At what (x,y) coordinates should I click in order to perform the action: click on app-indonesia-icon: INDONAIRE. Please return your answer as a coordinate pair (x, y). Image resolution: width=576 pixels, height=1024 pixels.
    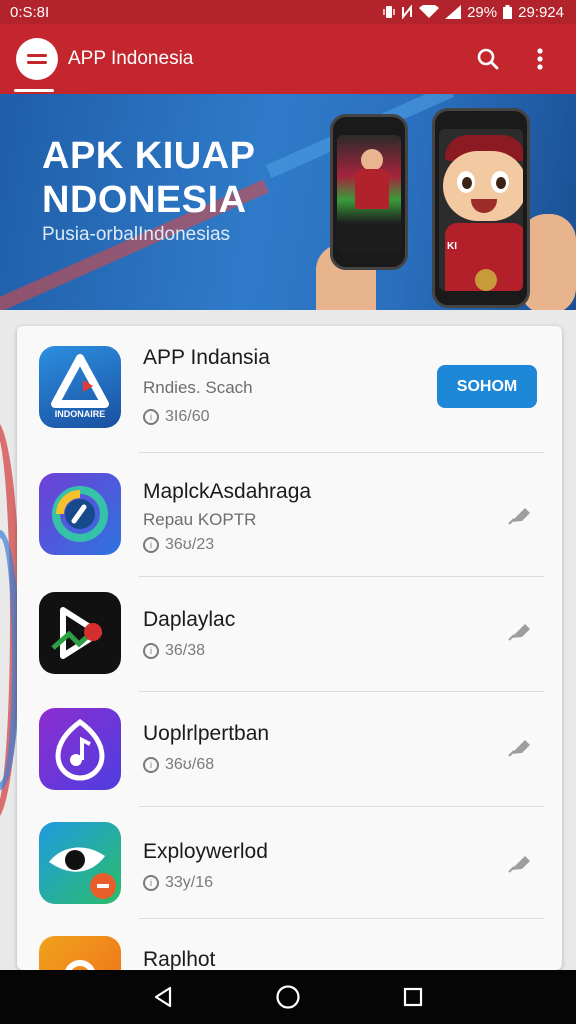
    Looking at the image, I should click on (80, 387).